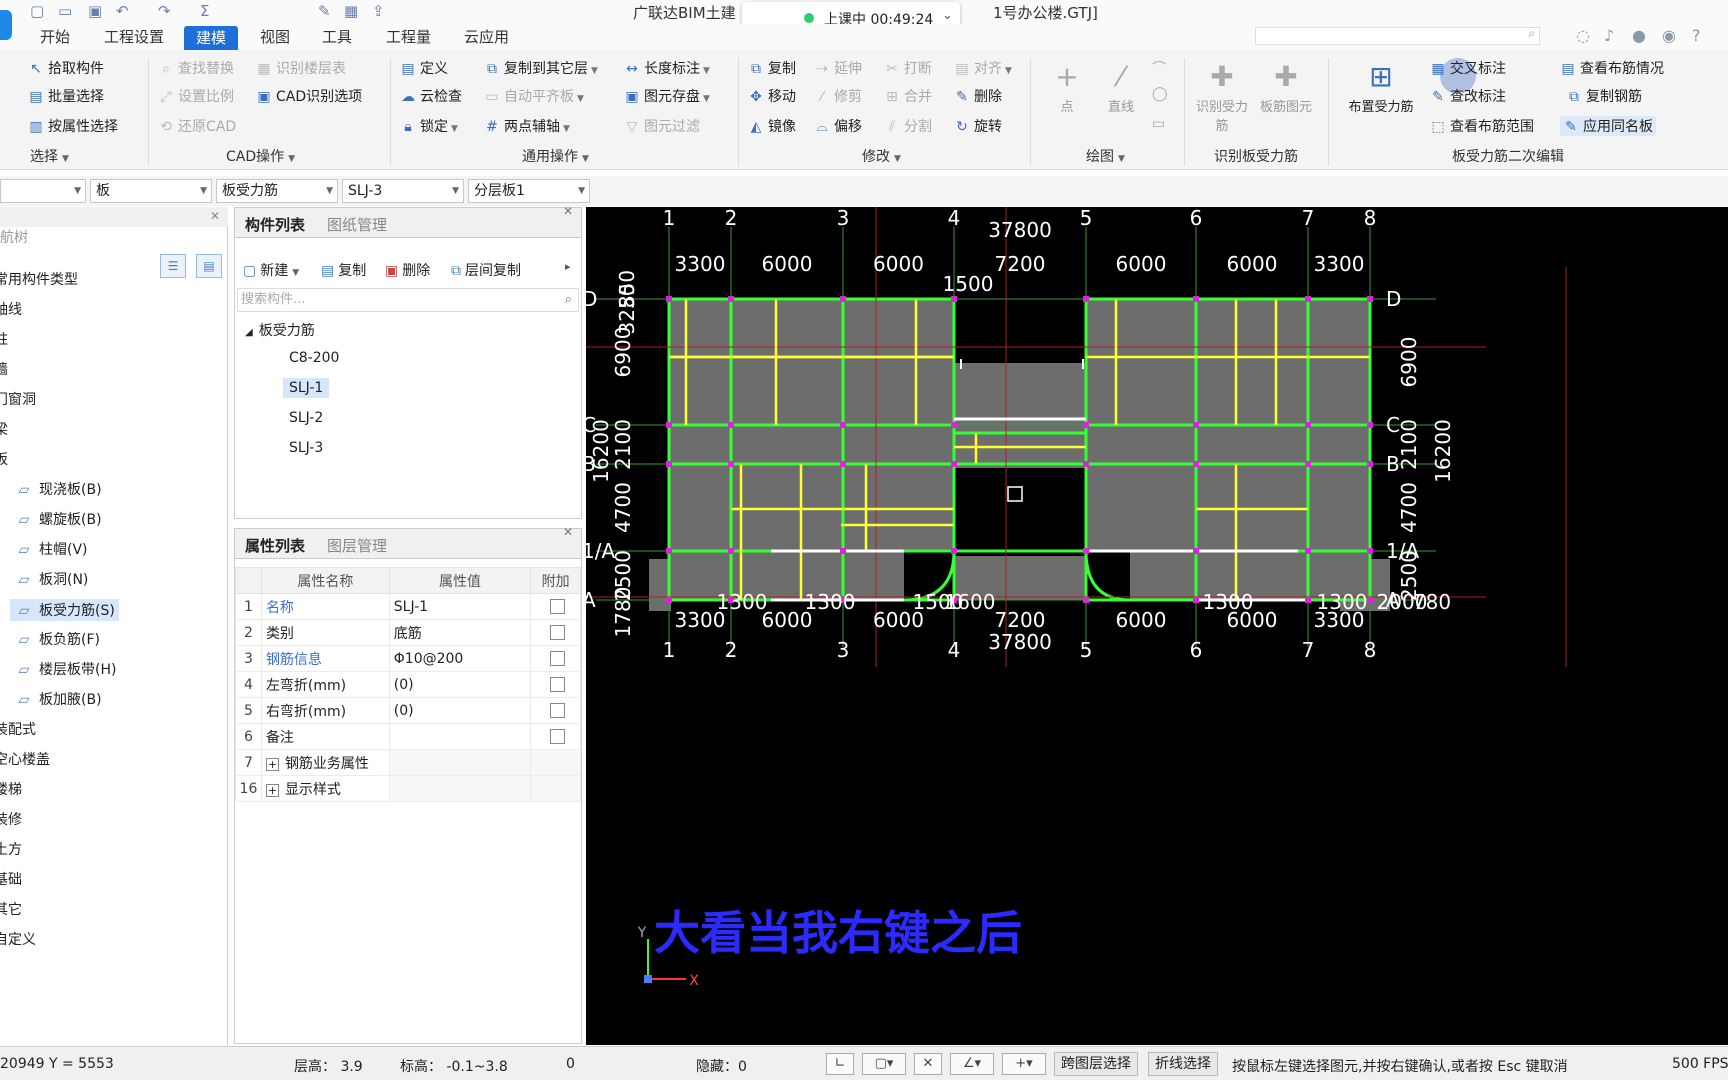 The image size is (1728, 1080). What do you see at coordinates (215, 216) in the screenshot?
I see `close-icon: ✕` at bounding box center [215, 216].